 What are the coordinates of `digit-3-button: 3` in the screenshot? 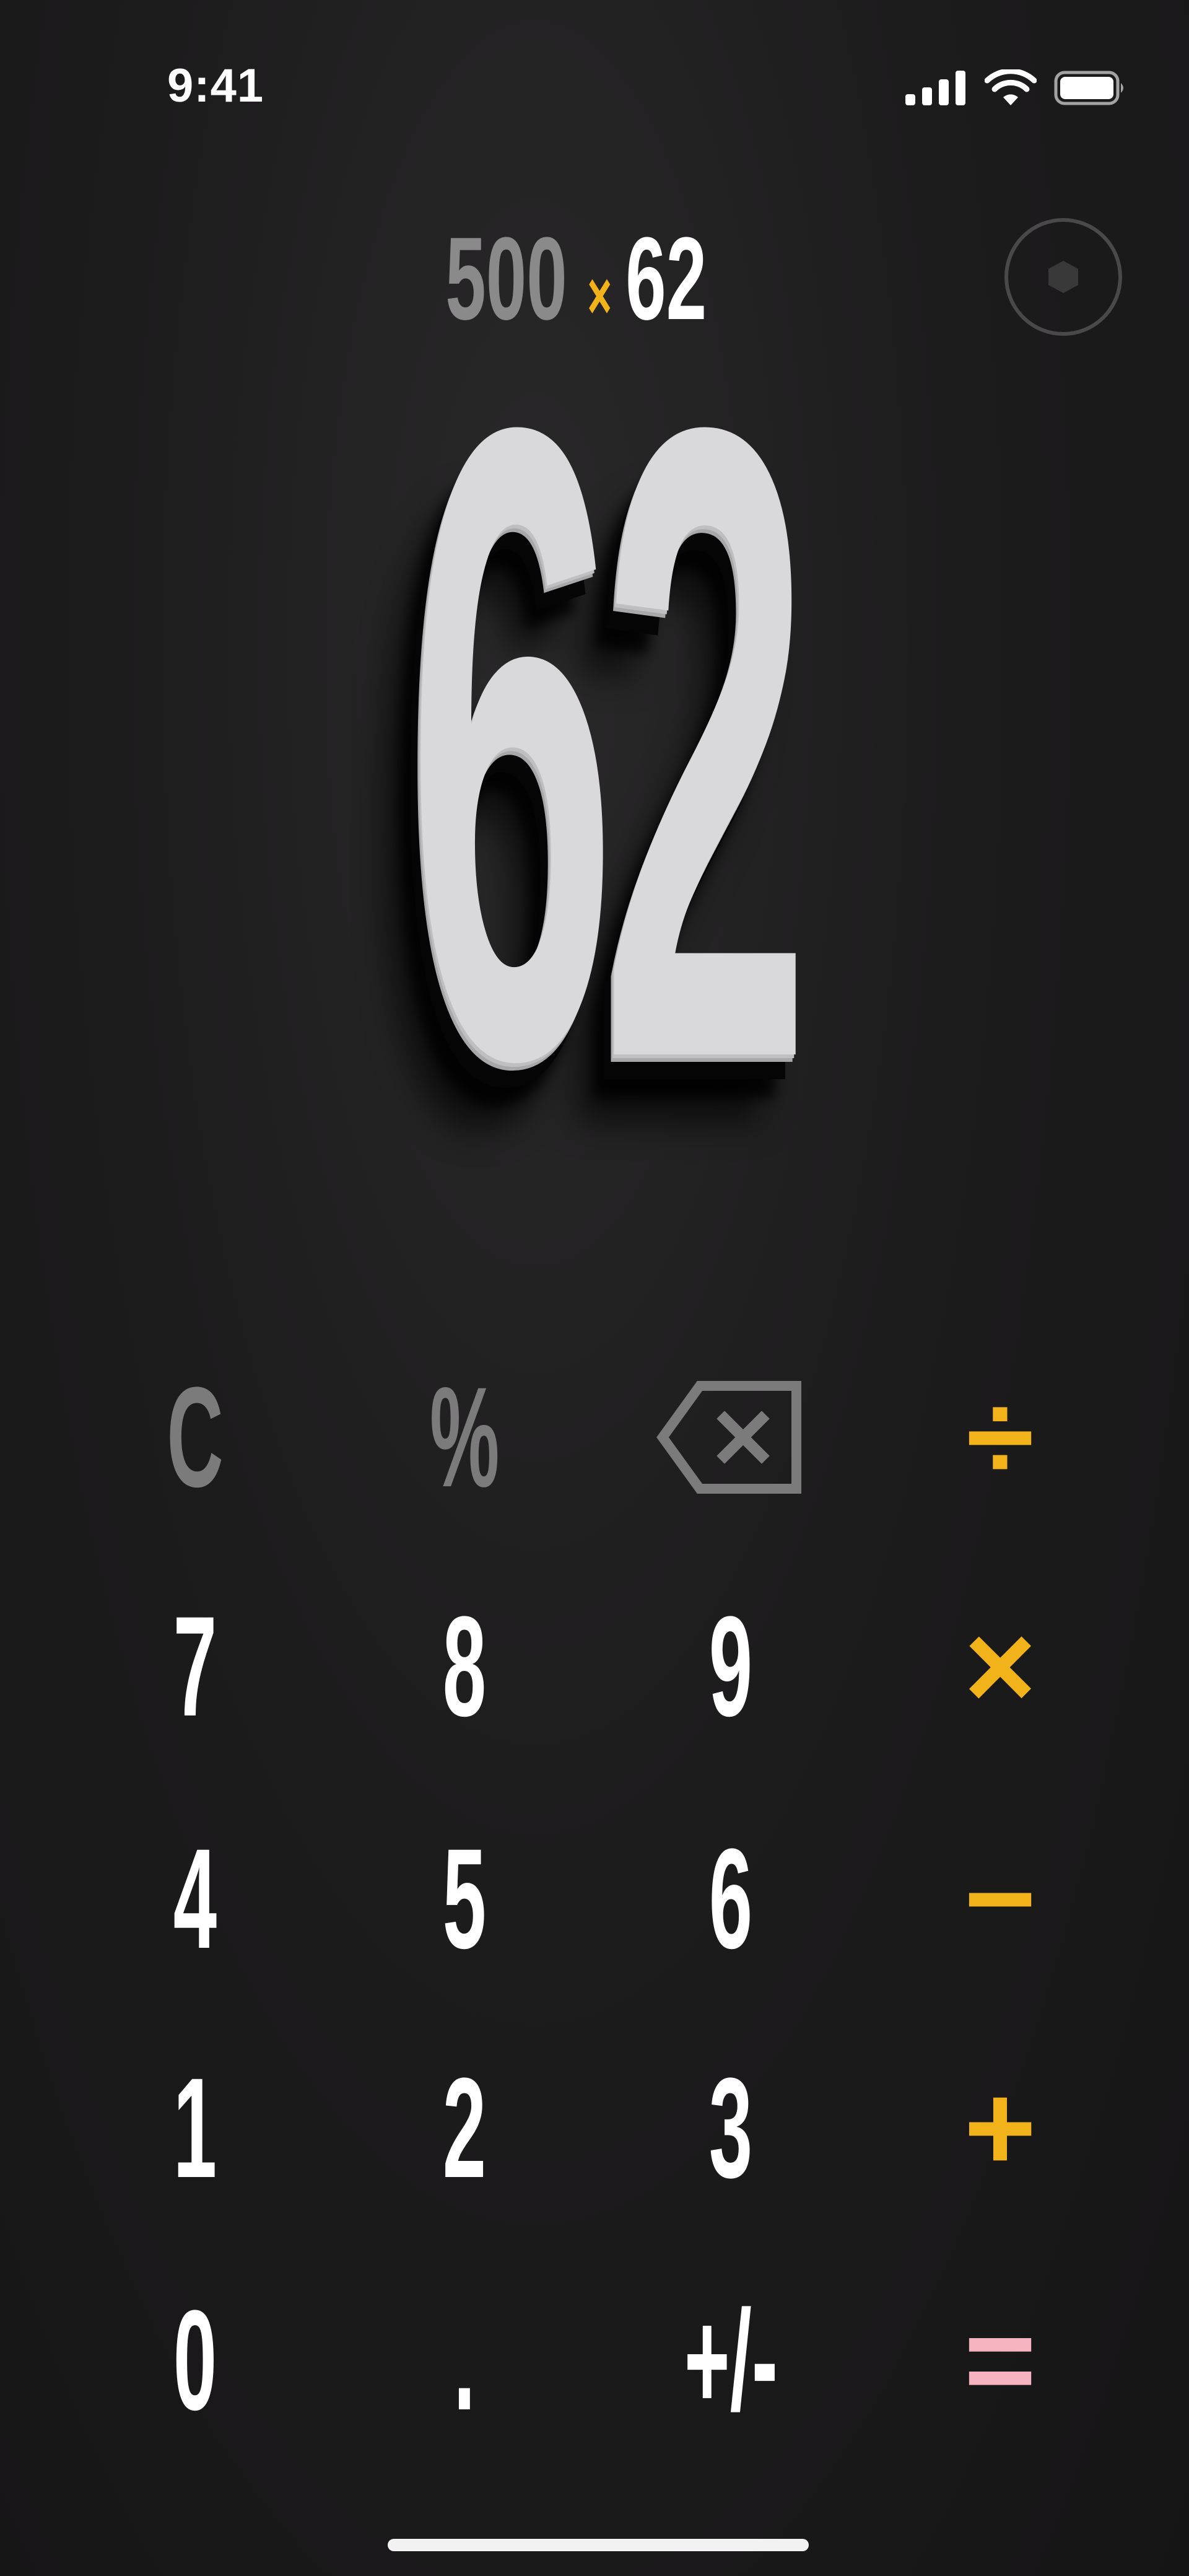 It's located at (730, 2128).